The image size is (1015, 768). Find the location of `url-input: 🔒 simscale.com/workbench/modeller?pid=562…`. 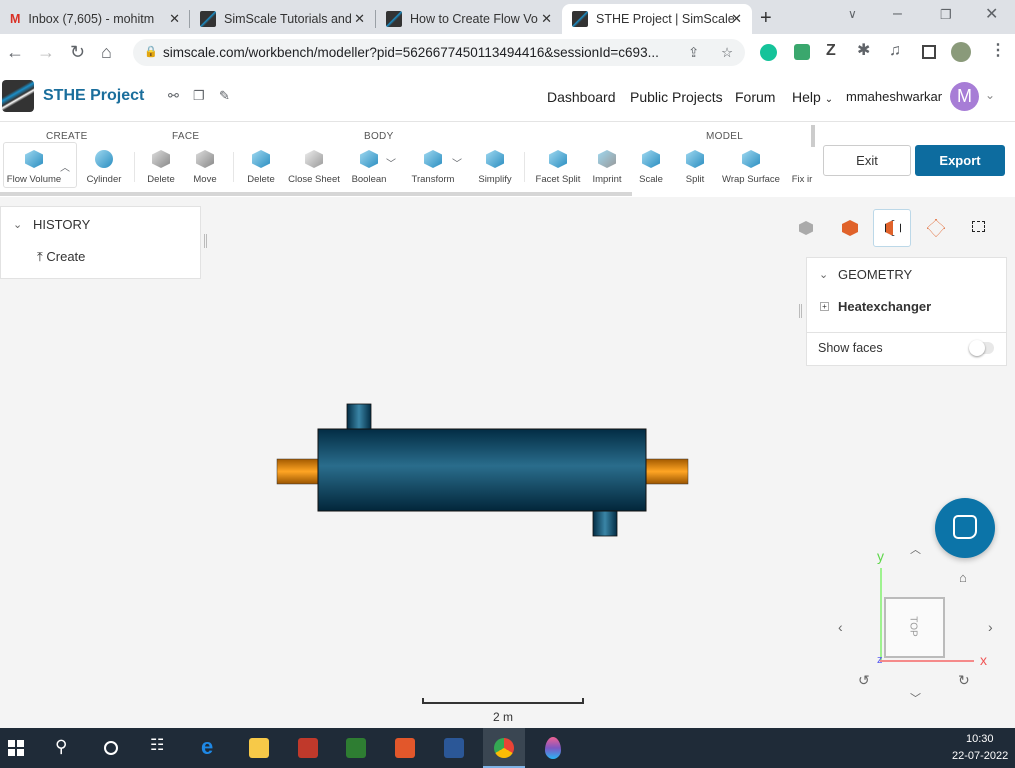

url-input: 🔒 simscale.com/workbench/modeller?pid=562… is located at coordinates (439, 52).